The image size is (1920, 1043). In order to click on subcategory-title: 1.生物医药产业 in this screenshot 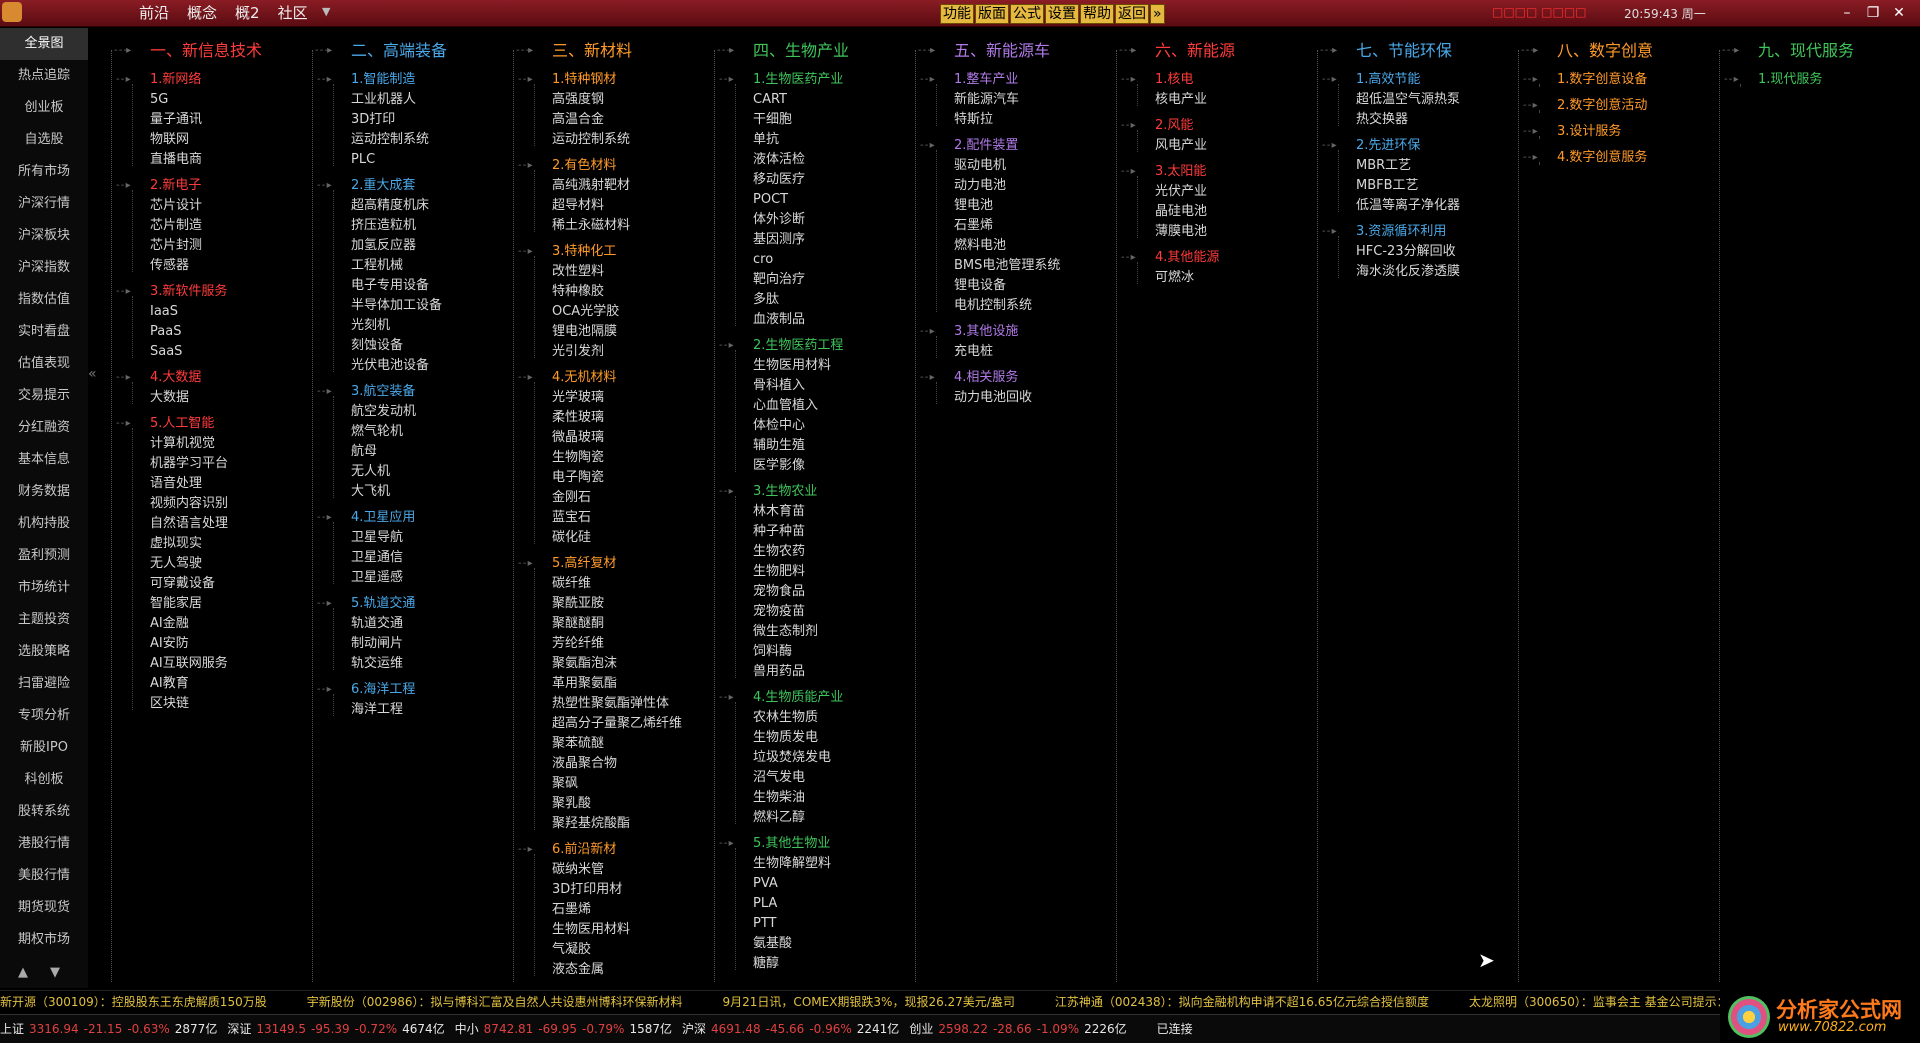, I will do `click(813, 80)`.